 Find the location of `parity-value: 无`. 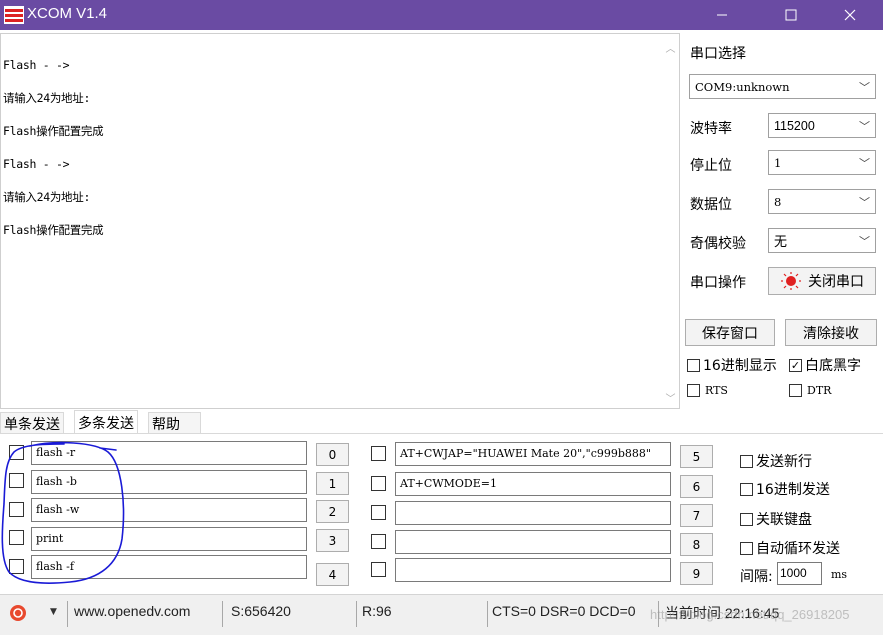

parity-value: 无 is located at coordinates (781, 242).